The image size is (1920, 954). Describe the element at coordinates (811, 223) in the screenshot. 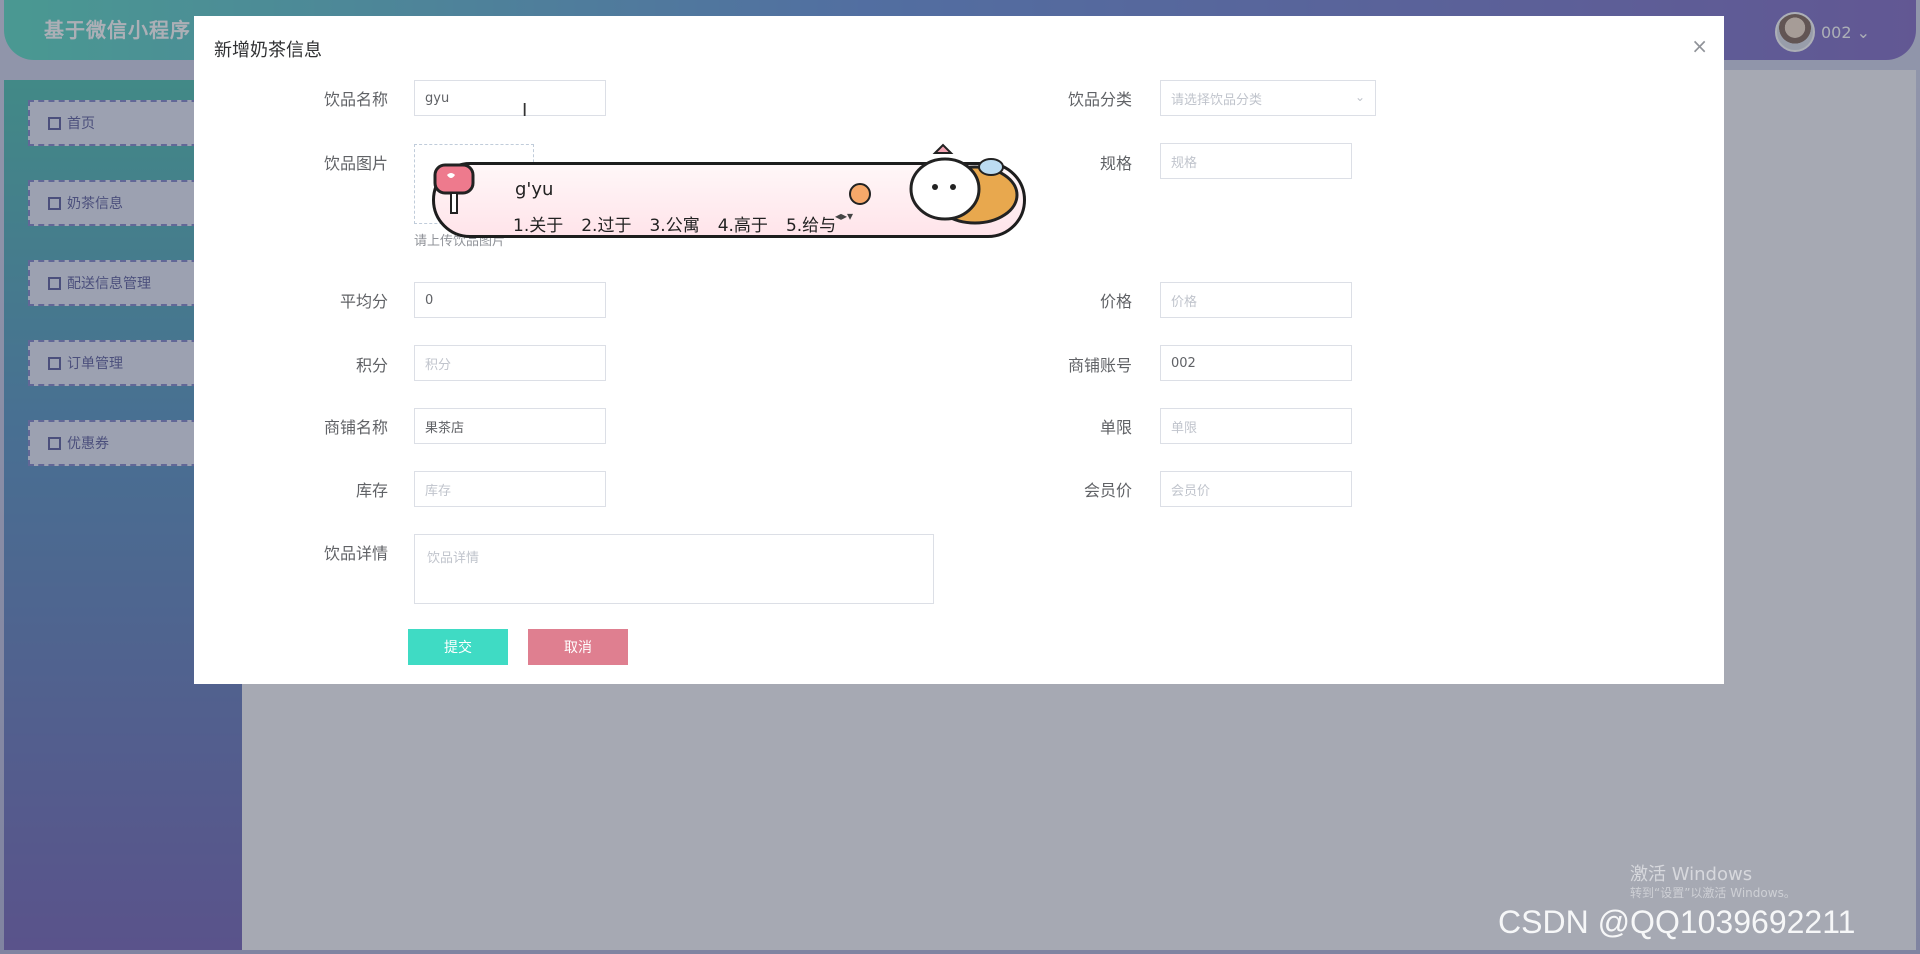

I see `ime-candidate: 5.给与` at that location.